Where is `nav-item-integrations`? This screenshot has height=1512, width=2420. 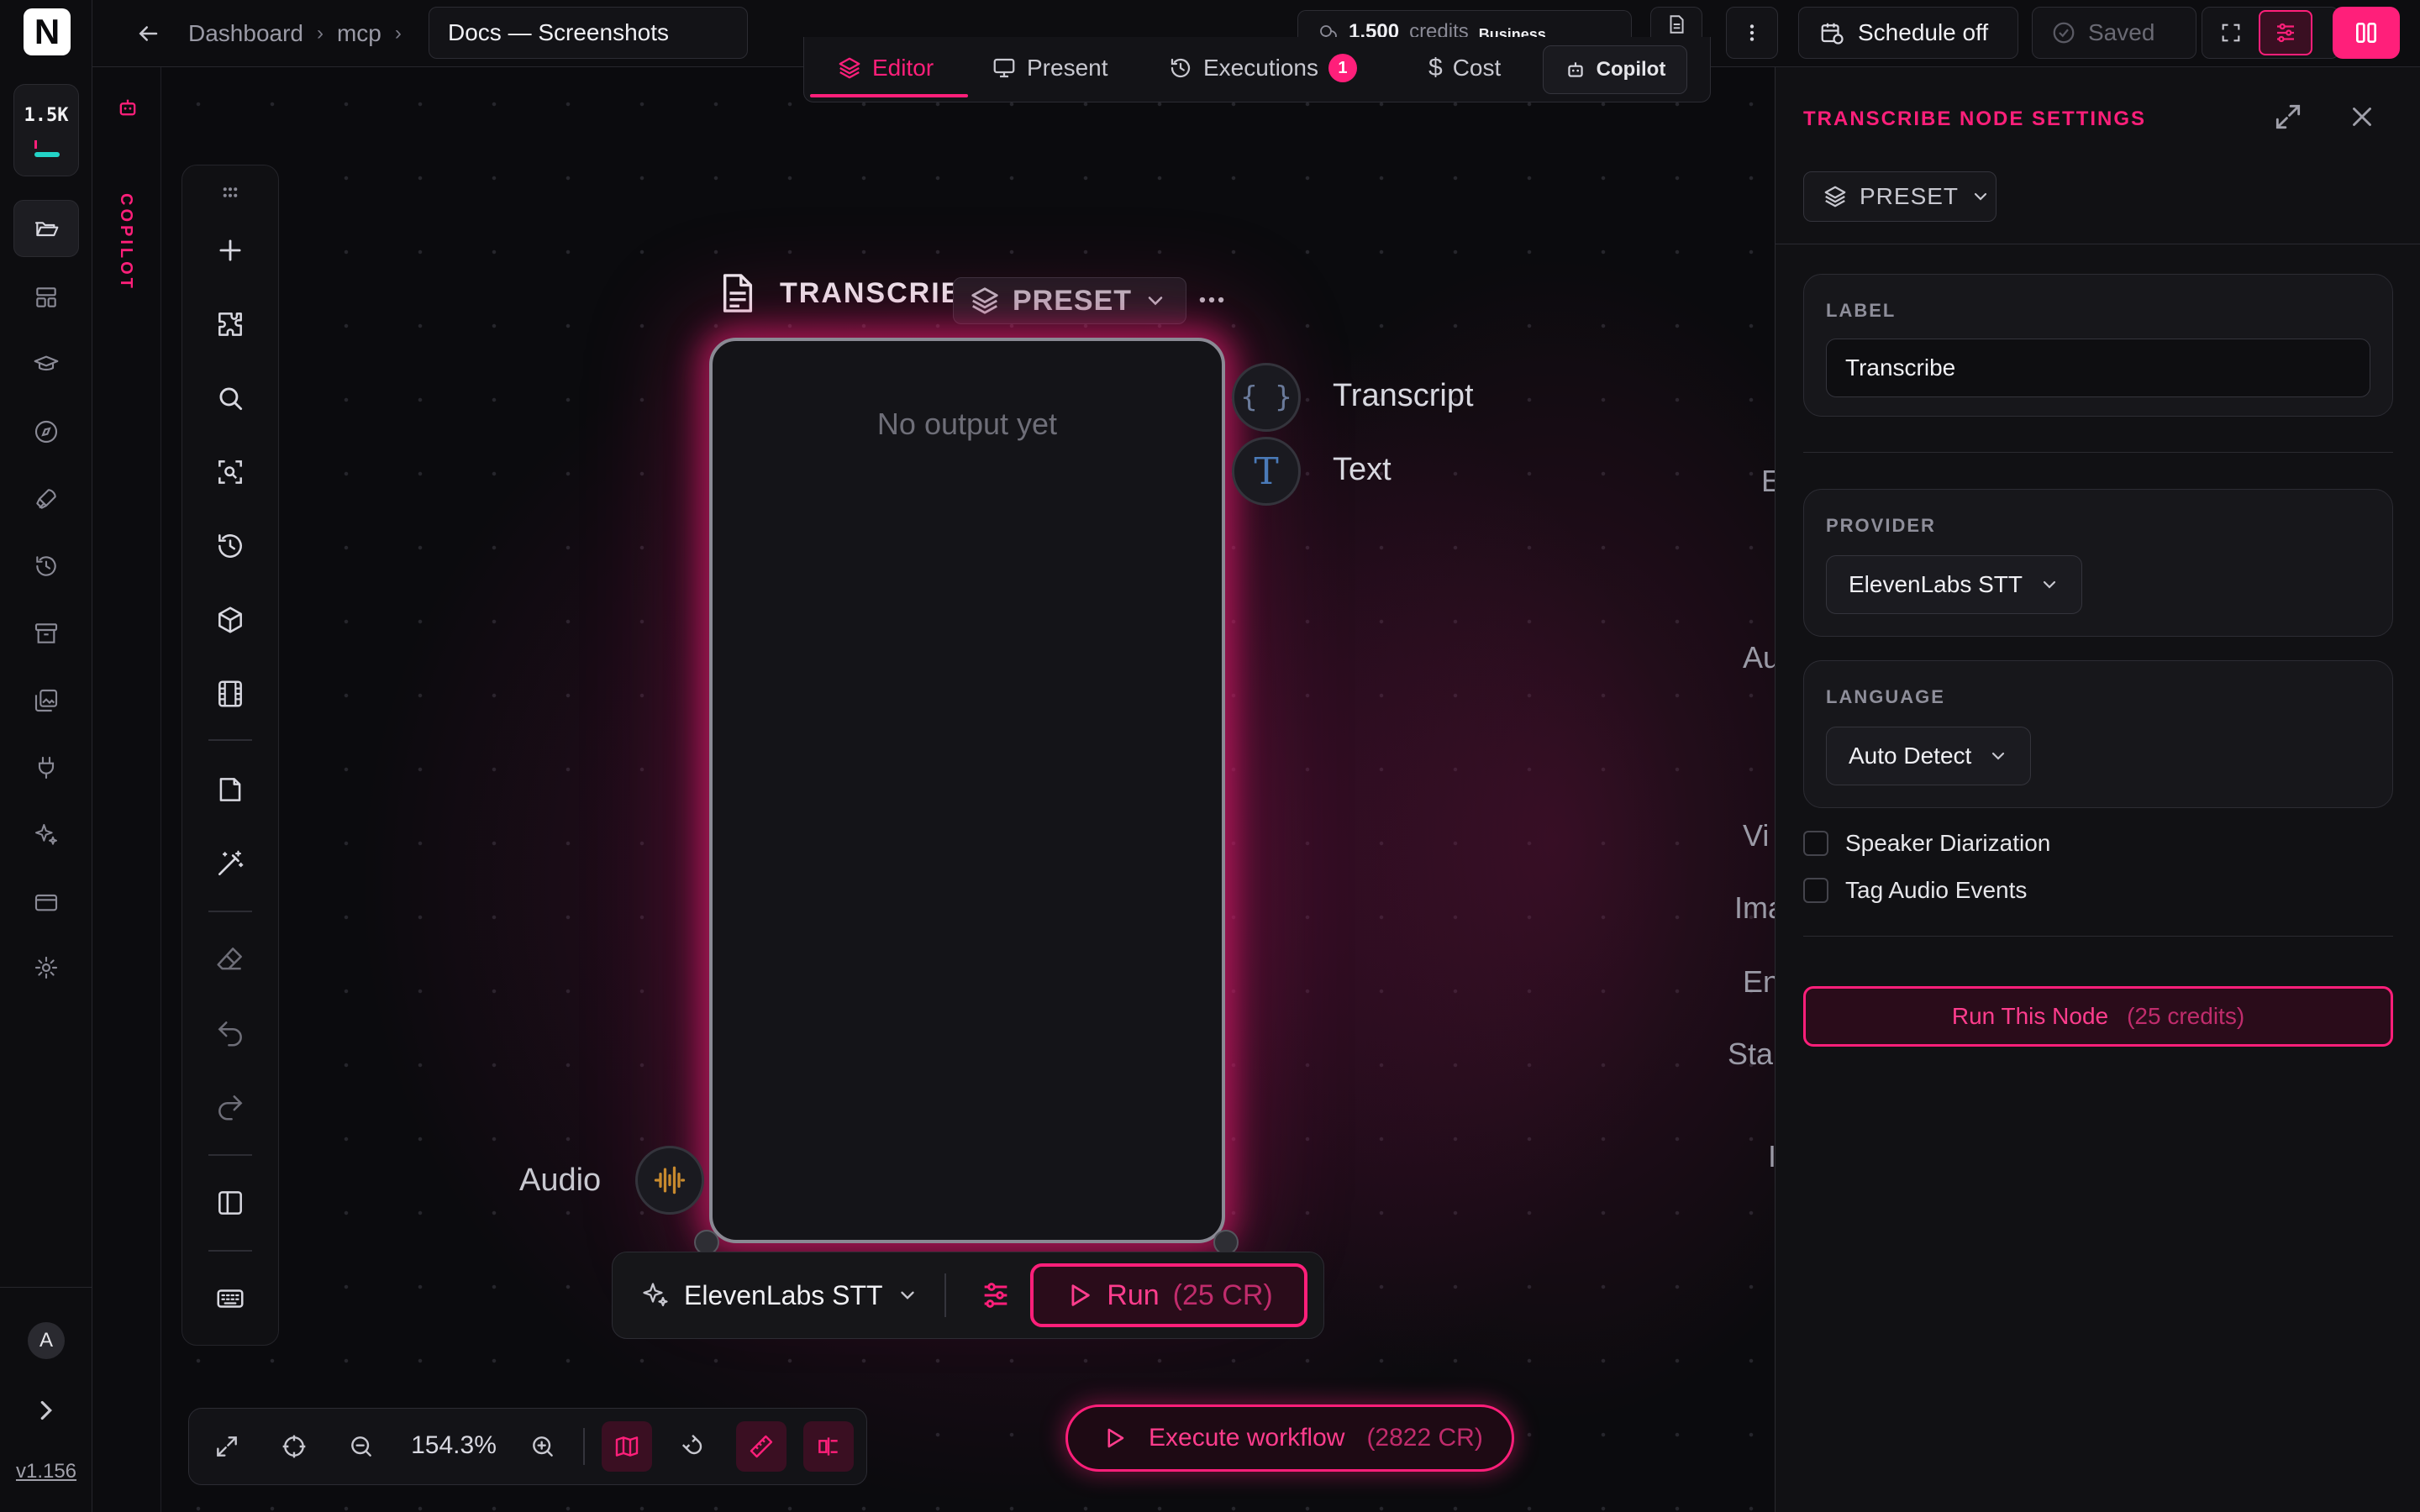
nav-item-integrations is located at coordinates (46, 767).